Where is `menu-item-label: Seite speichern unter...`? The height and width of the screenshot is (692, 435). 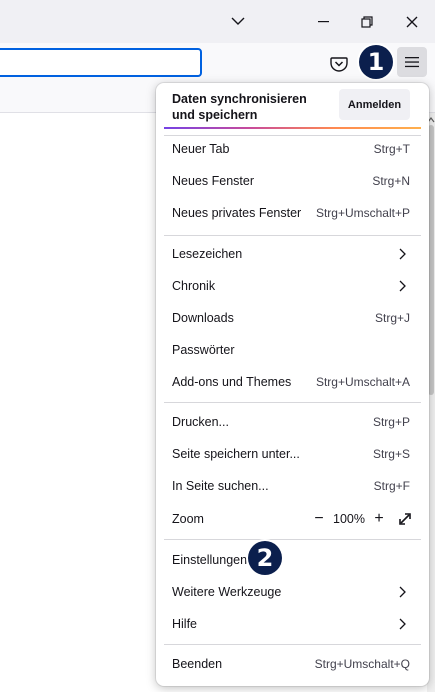 menu-item-label: Seite speichern unter... is located at coordinates (236, 454).